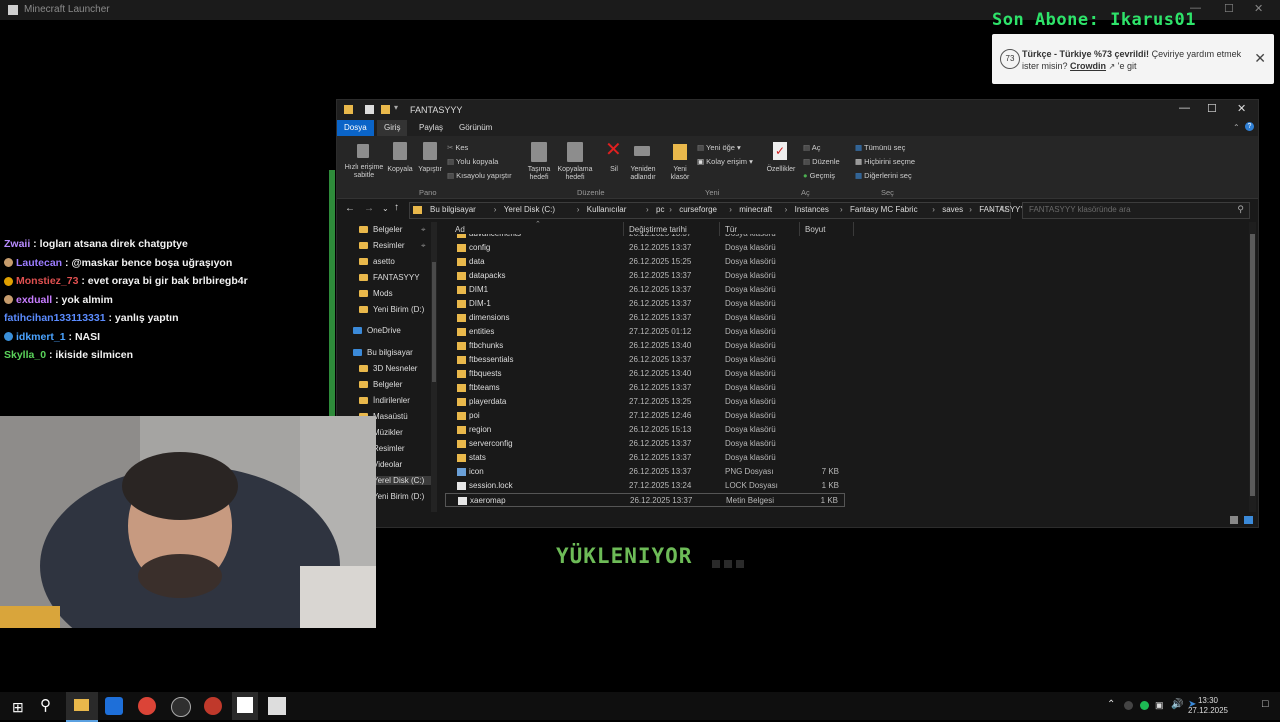 This screenshot has height=722, width=1280. Describe the element at coordinates (213, 706) in the screenshot. I see `chrome-profile-icon` at that location.